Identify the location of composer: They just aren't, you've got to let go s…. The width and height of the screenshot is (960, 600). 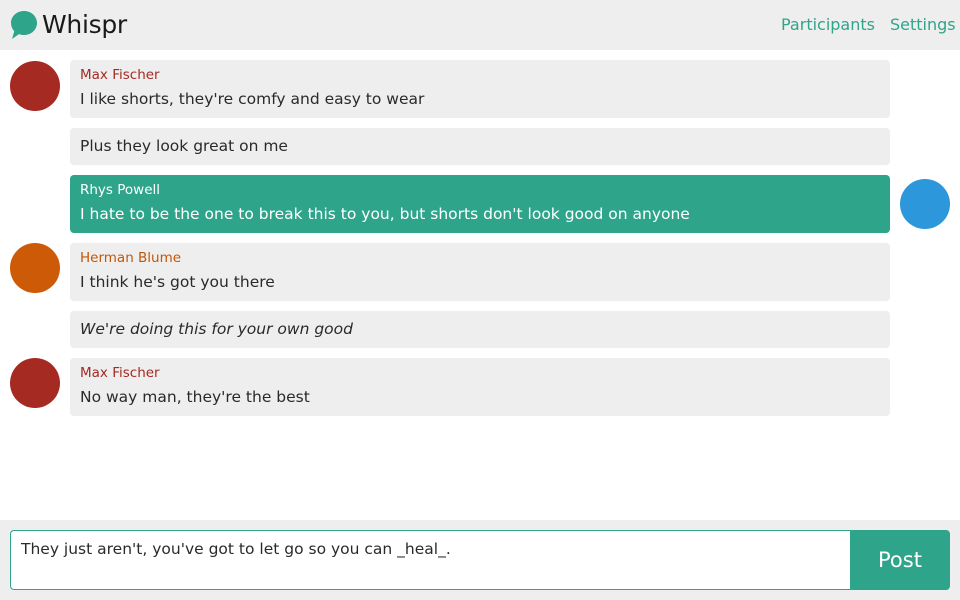
(480, 560).